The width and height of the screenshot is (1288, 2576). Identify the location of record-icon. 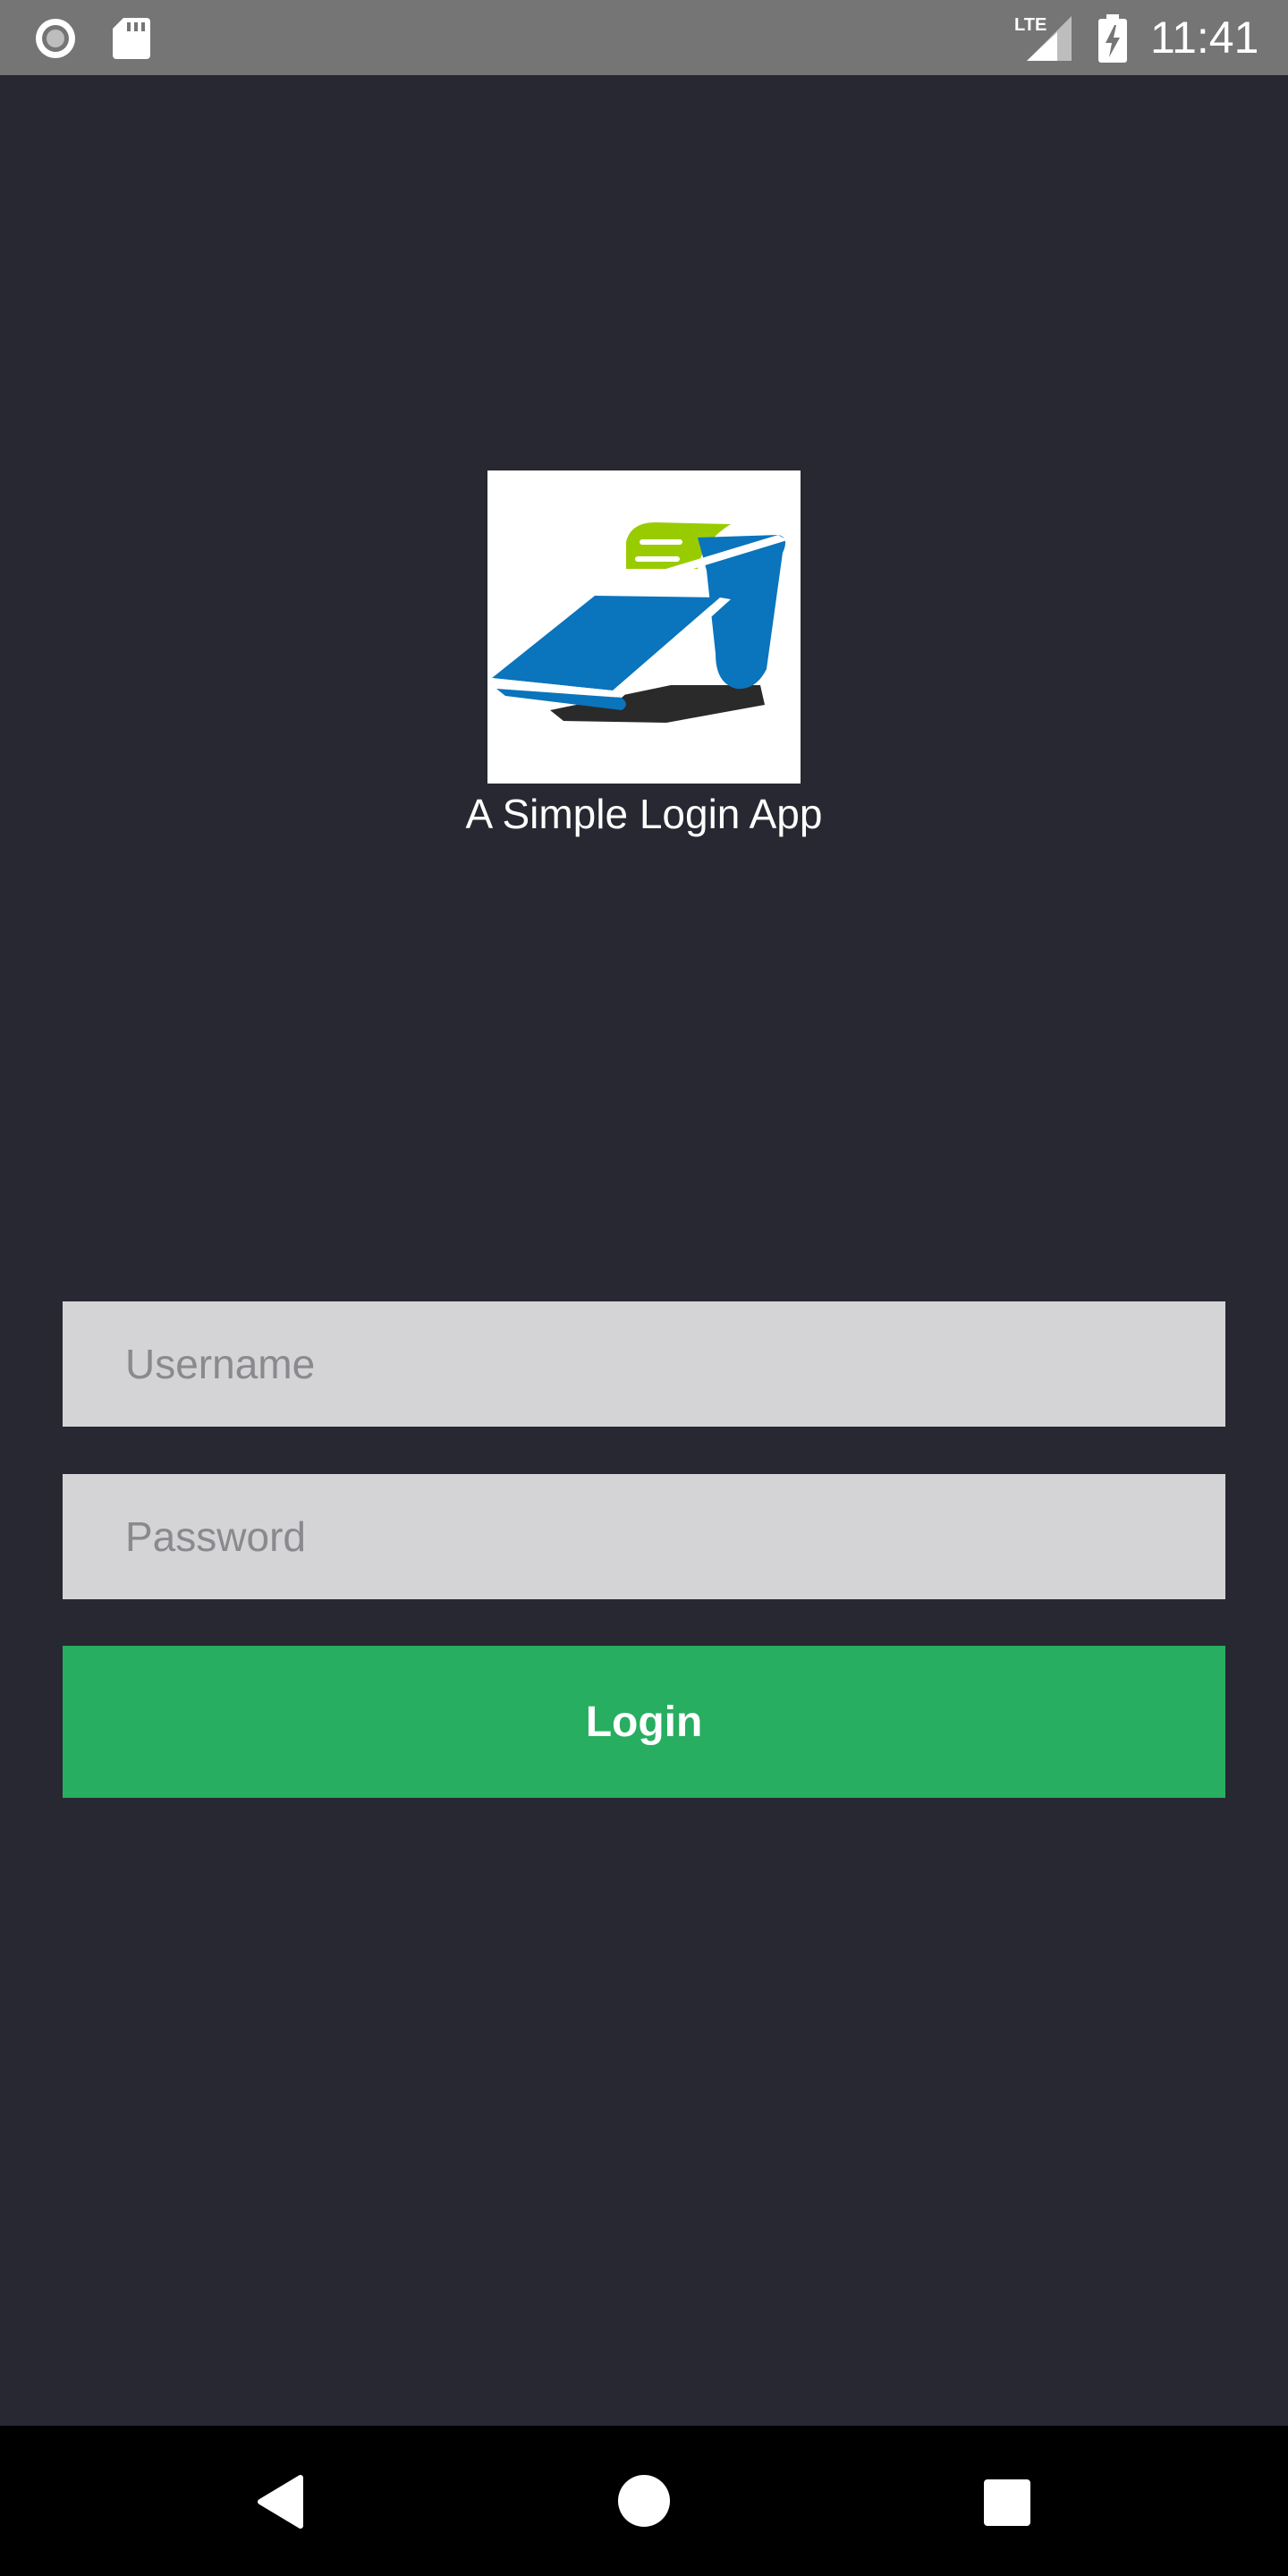
(55, 38).